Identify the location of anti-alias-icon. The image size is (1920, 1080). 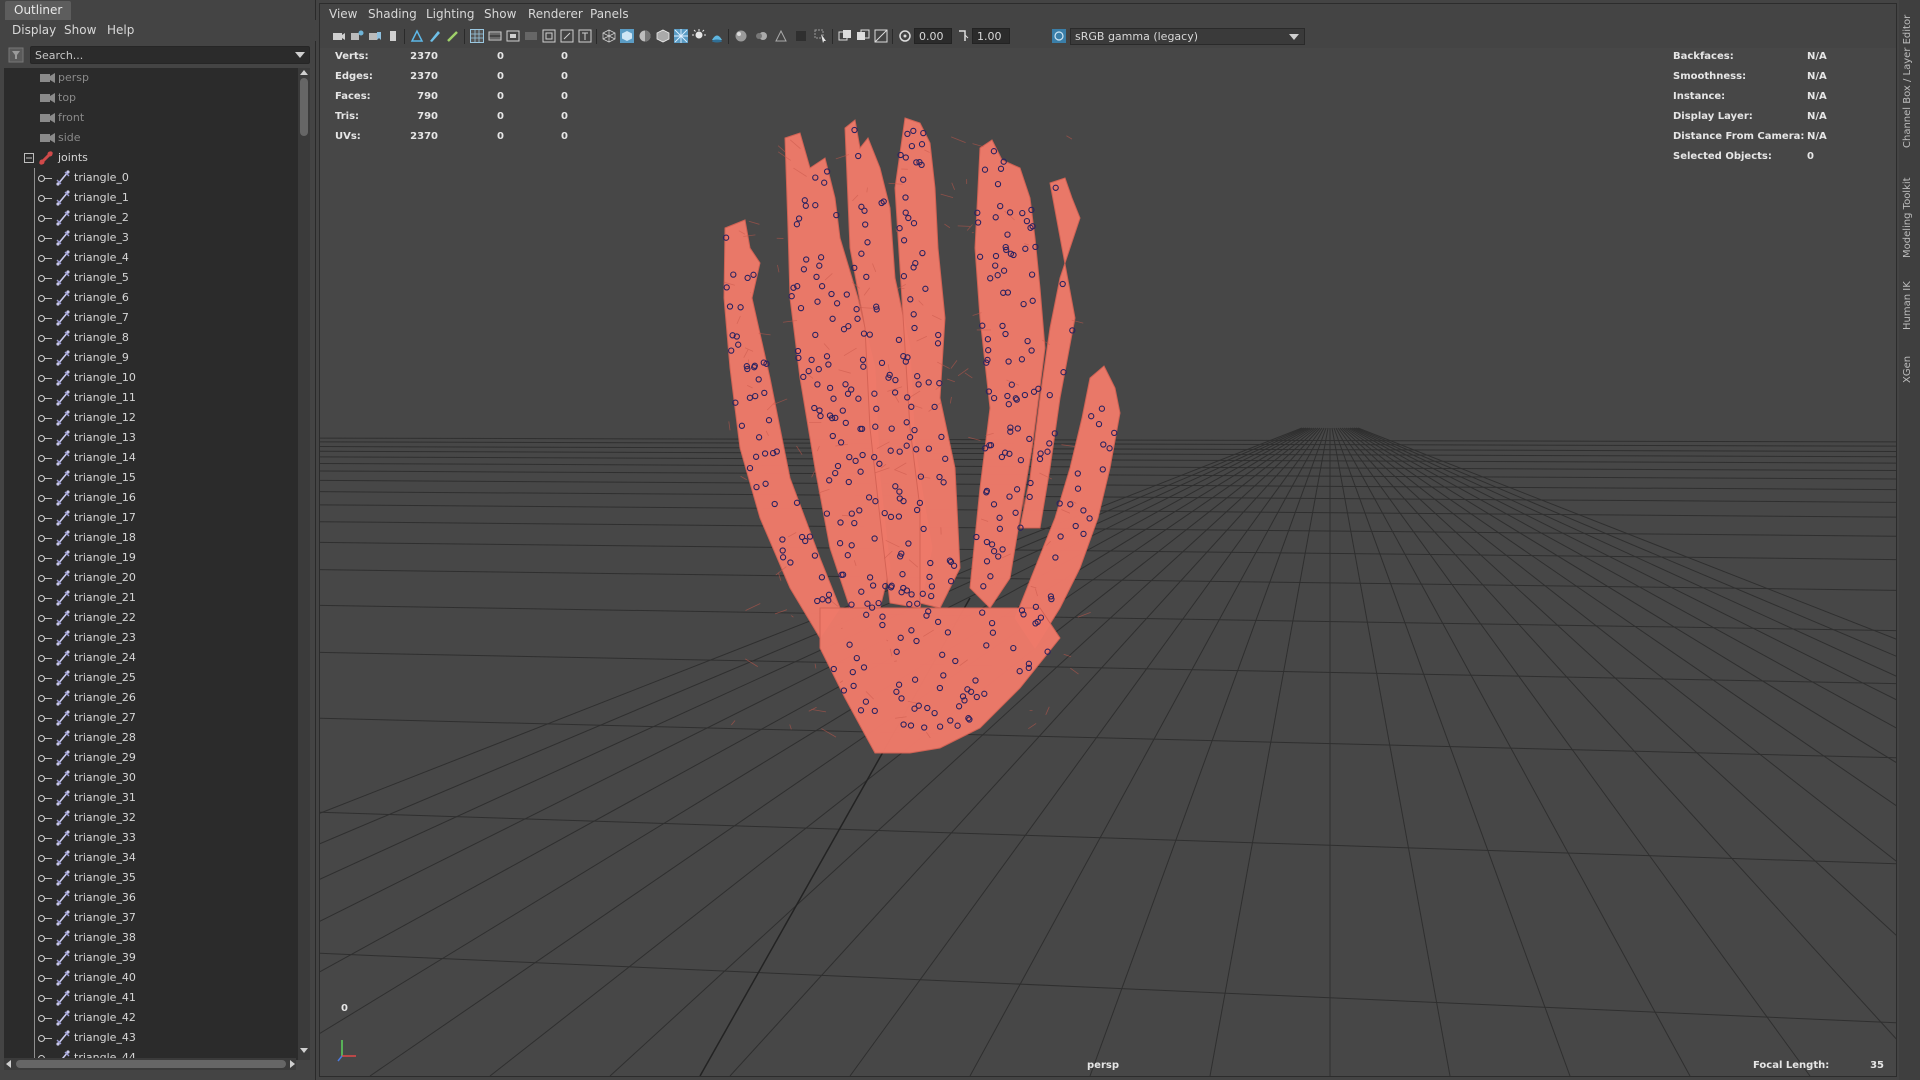
(781, 36).